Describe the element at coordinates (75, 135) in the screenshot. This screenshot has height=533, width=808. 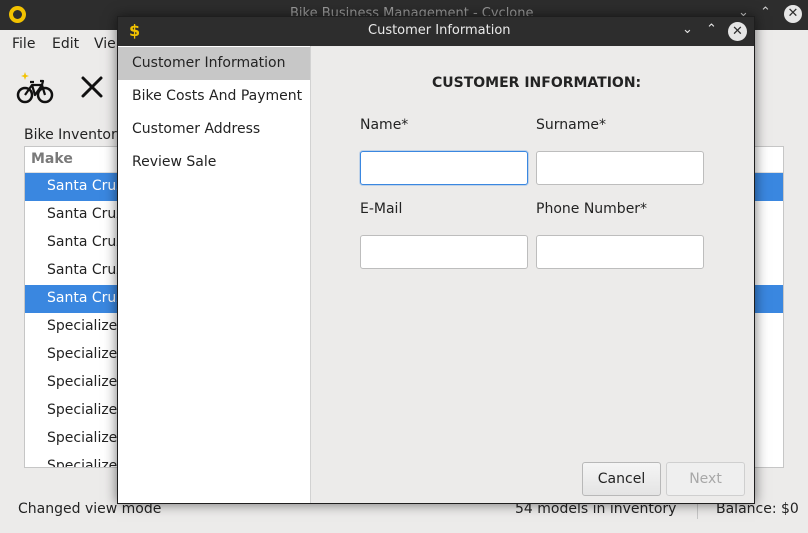
I see `inventory-label: Bike Inventory` at that location.